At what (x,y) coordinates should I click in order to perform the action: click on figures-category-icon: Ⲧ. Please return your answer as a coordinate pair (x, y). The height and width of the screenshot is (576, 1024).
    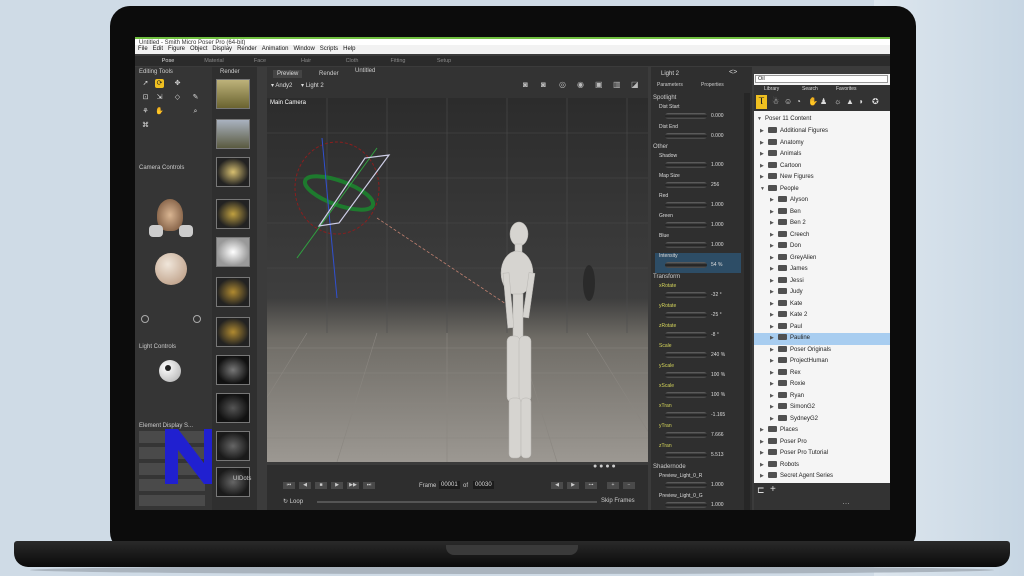
    Looking at the image, I should click on (761, 102).